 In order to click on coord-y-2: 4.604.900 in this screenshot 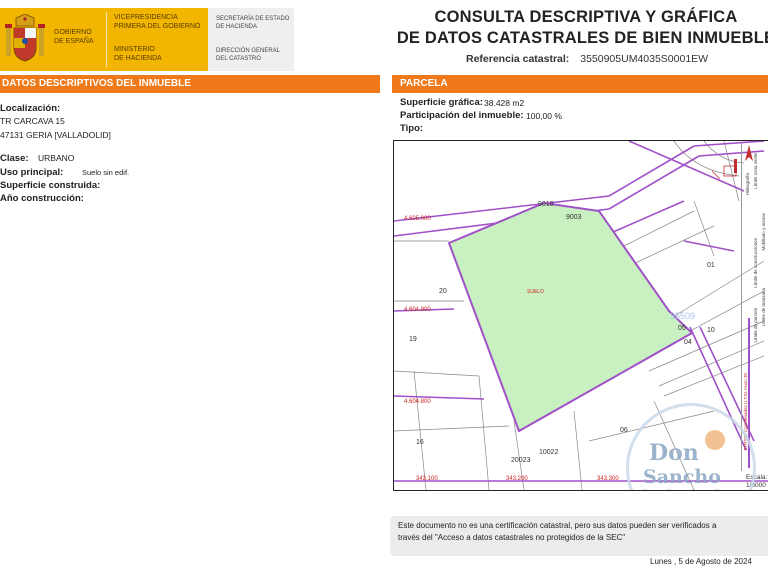, I will do `click(417, 310)`.